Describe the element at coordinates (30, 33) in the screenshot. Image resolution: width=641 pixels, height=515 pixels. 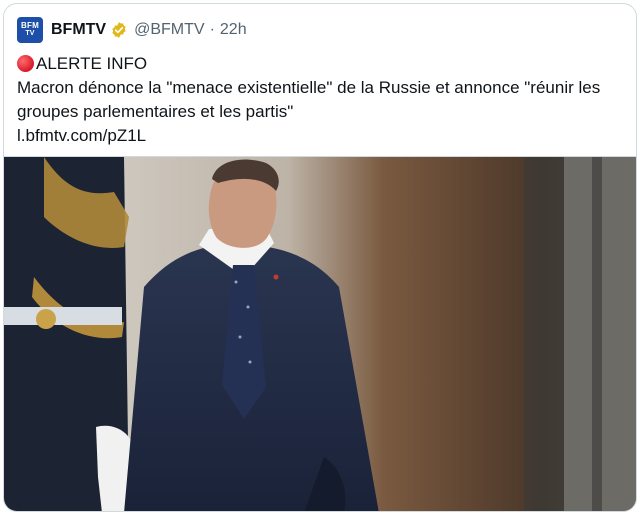
I see `avatar-text-line2: TV` at that location.